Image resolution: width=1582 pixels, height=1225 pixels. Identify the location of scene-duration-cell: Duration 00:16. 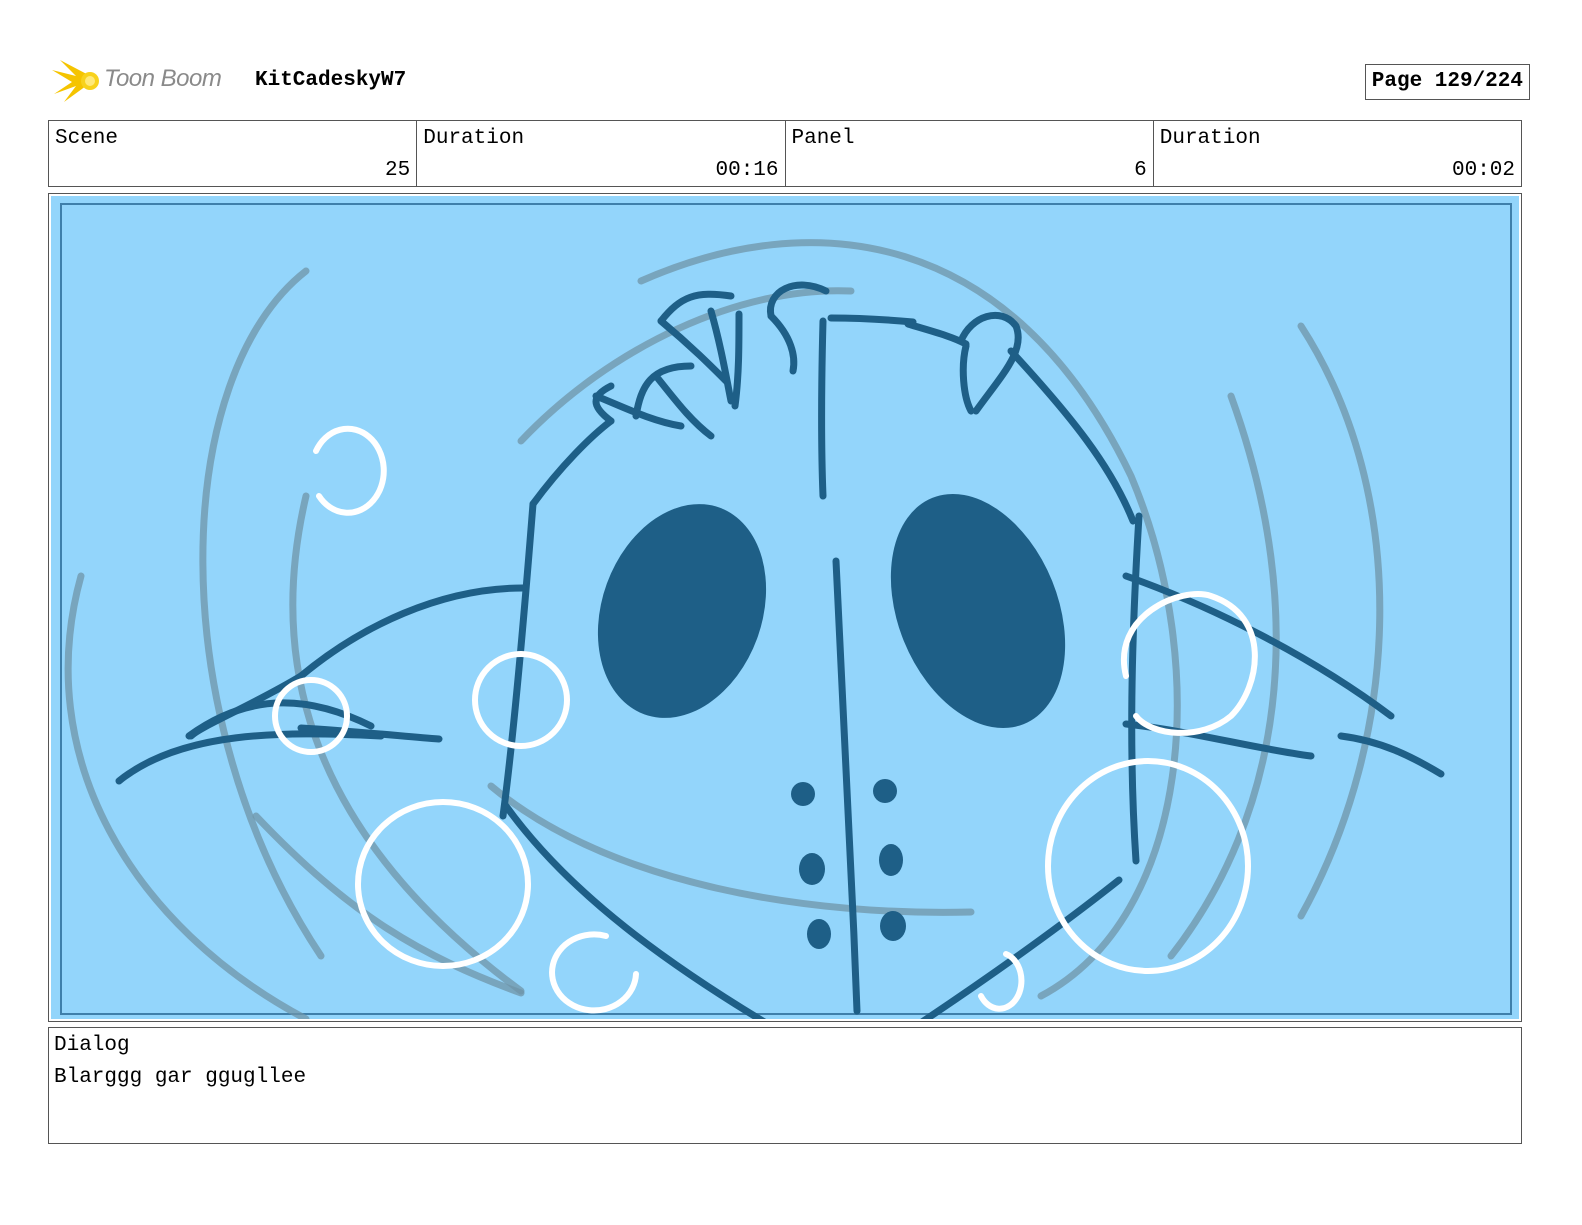
(601, 153).